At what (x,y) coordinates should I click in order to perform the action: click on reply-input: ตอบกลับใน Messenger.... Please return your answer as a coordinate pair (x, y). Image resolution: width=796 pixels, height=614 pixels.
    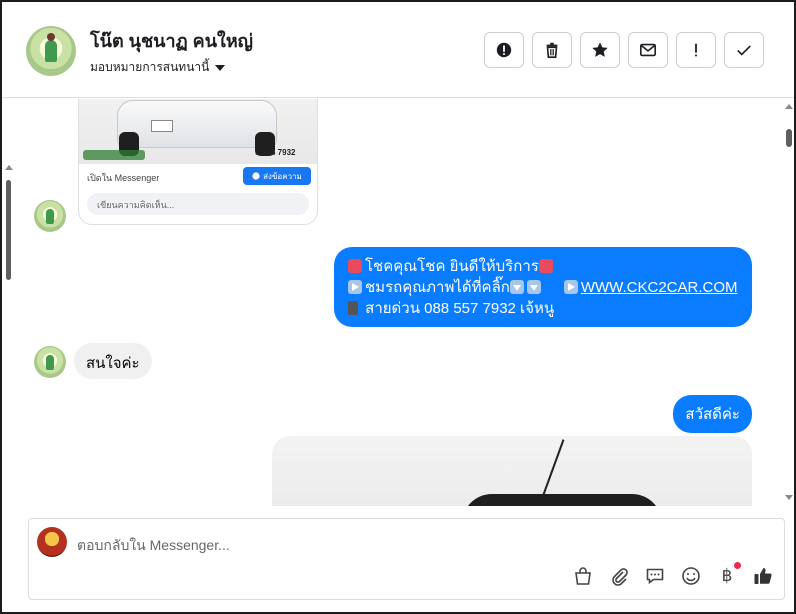
    Looking at the image, I should click on (153, 546).